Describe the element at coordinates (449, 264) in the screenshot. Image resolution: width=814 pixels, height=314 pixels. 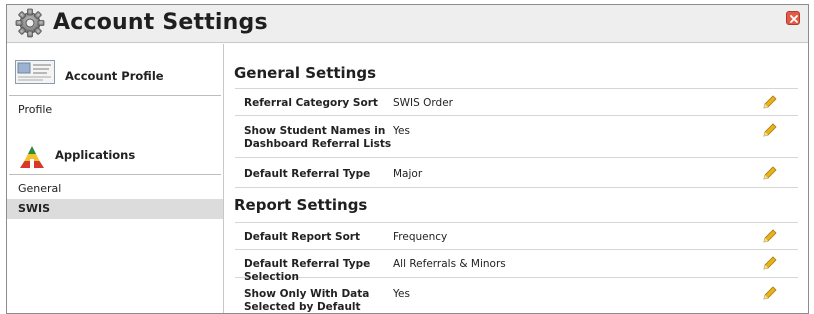
I see `setting-value: All Referrals & Minors` at that location.